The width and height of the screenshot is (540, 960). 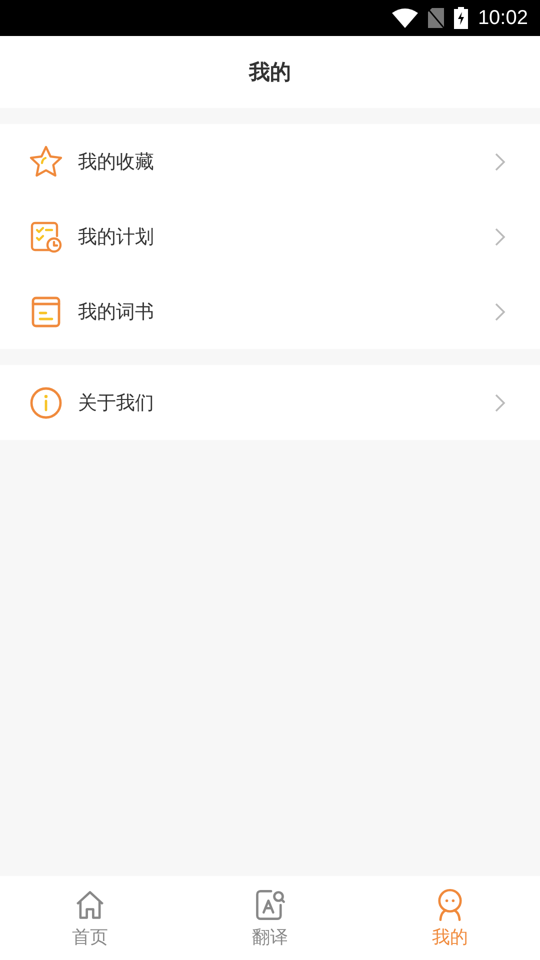 I want to click on page-title: 我的, so click(x=270, y=72).